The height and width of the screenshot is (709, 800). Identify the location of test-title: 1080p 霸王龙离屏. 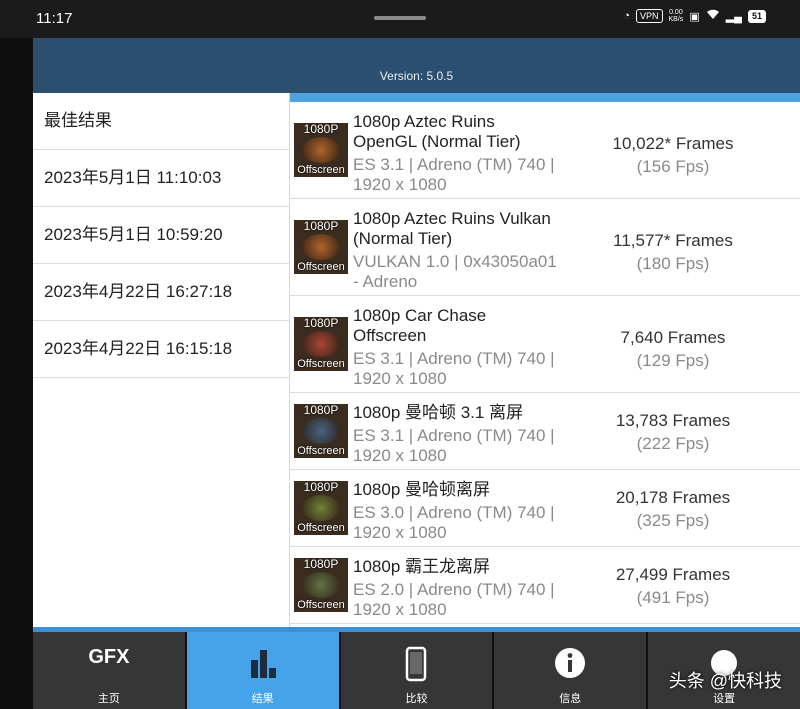
(421, 566).